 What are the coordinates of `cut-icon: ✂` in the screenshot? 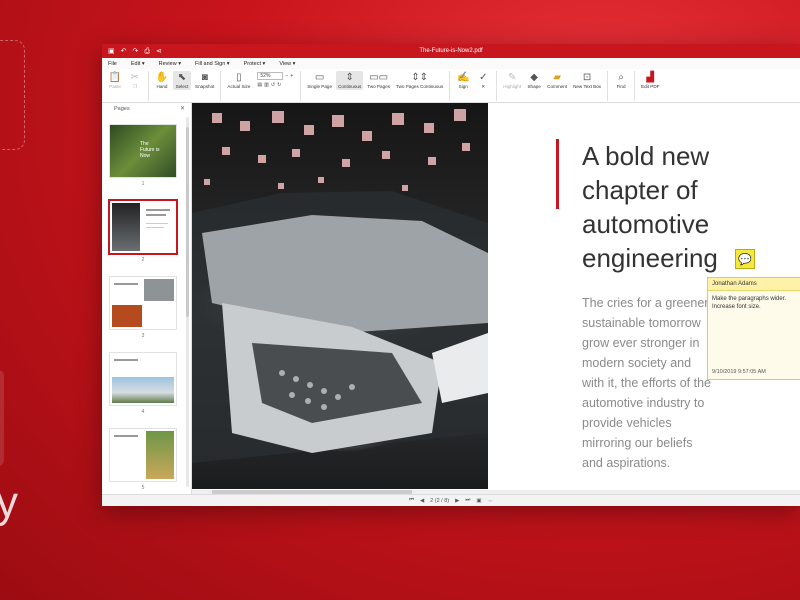 It's located at (135, 77).